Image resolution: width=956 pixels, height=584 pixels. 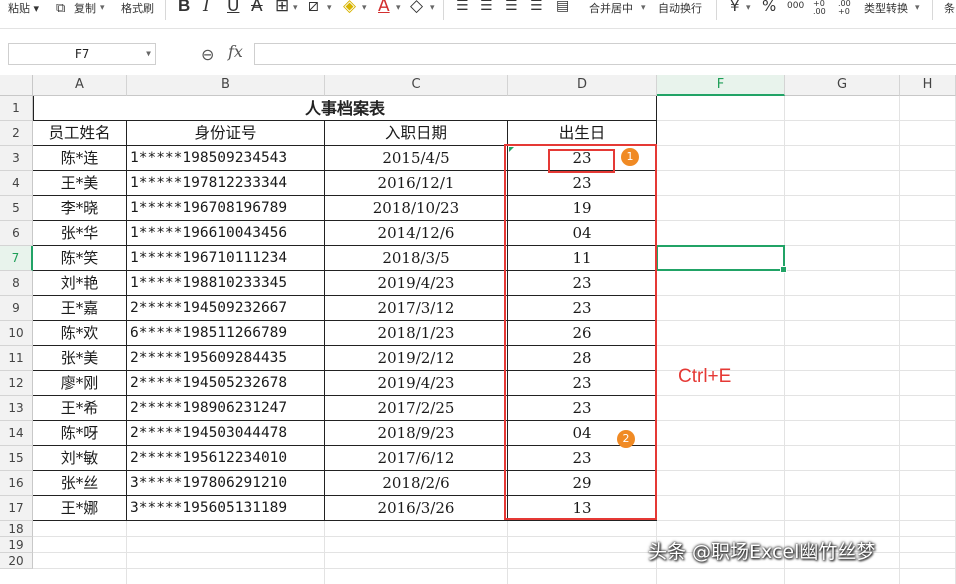 I want to click on hire-date-cell: 2017/6/12, so click(x=416, y=458).